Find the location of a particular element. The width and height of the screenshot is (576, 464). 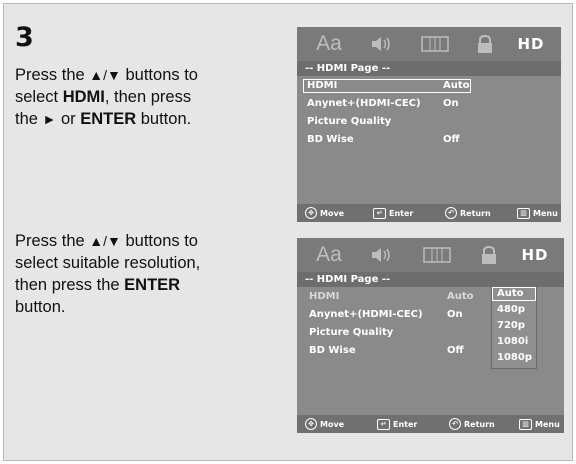

resolution-option-1080i: 1080i is located at coordinates (512, 341).